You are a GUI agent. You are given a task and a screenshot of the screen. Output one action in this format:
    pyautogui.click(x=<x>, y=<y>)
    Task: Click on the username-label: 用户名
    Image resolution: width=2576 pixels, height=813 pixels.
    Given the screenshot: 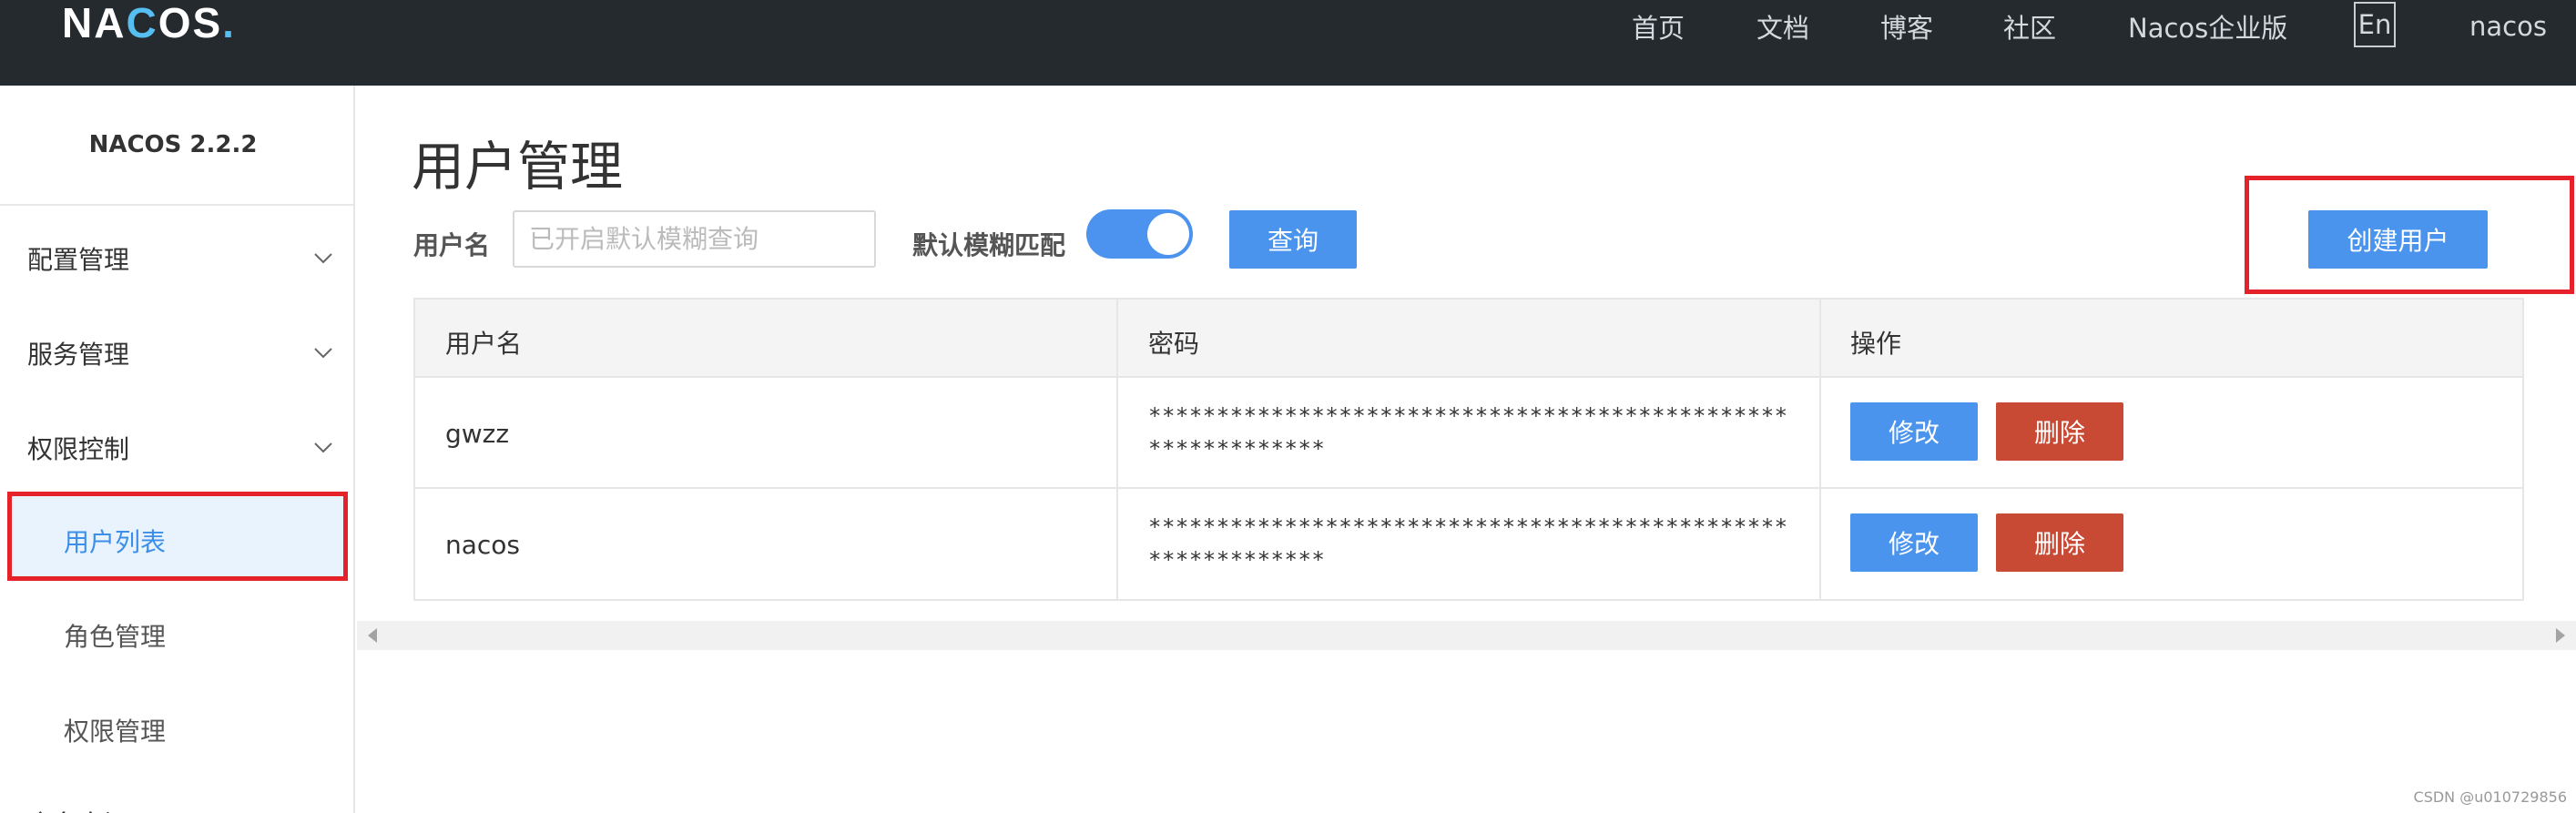 What is the action you would take?
    pyautogui.click(x=452, y=245)
    